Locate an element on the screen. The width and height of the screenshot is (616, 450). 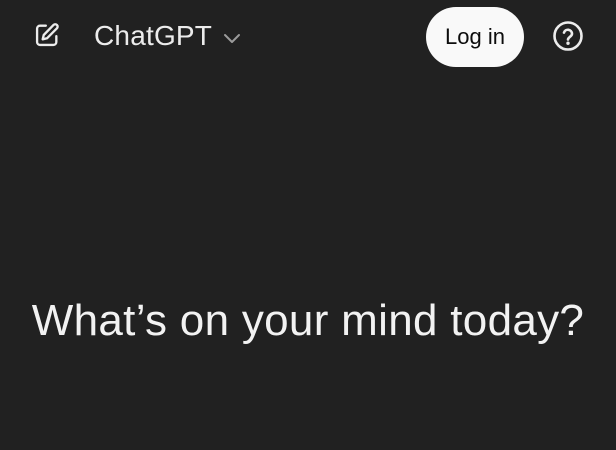
new-chat-button is located at coordinates (47, 37).